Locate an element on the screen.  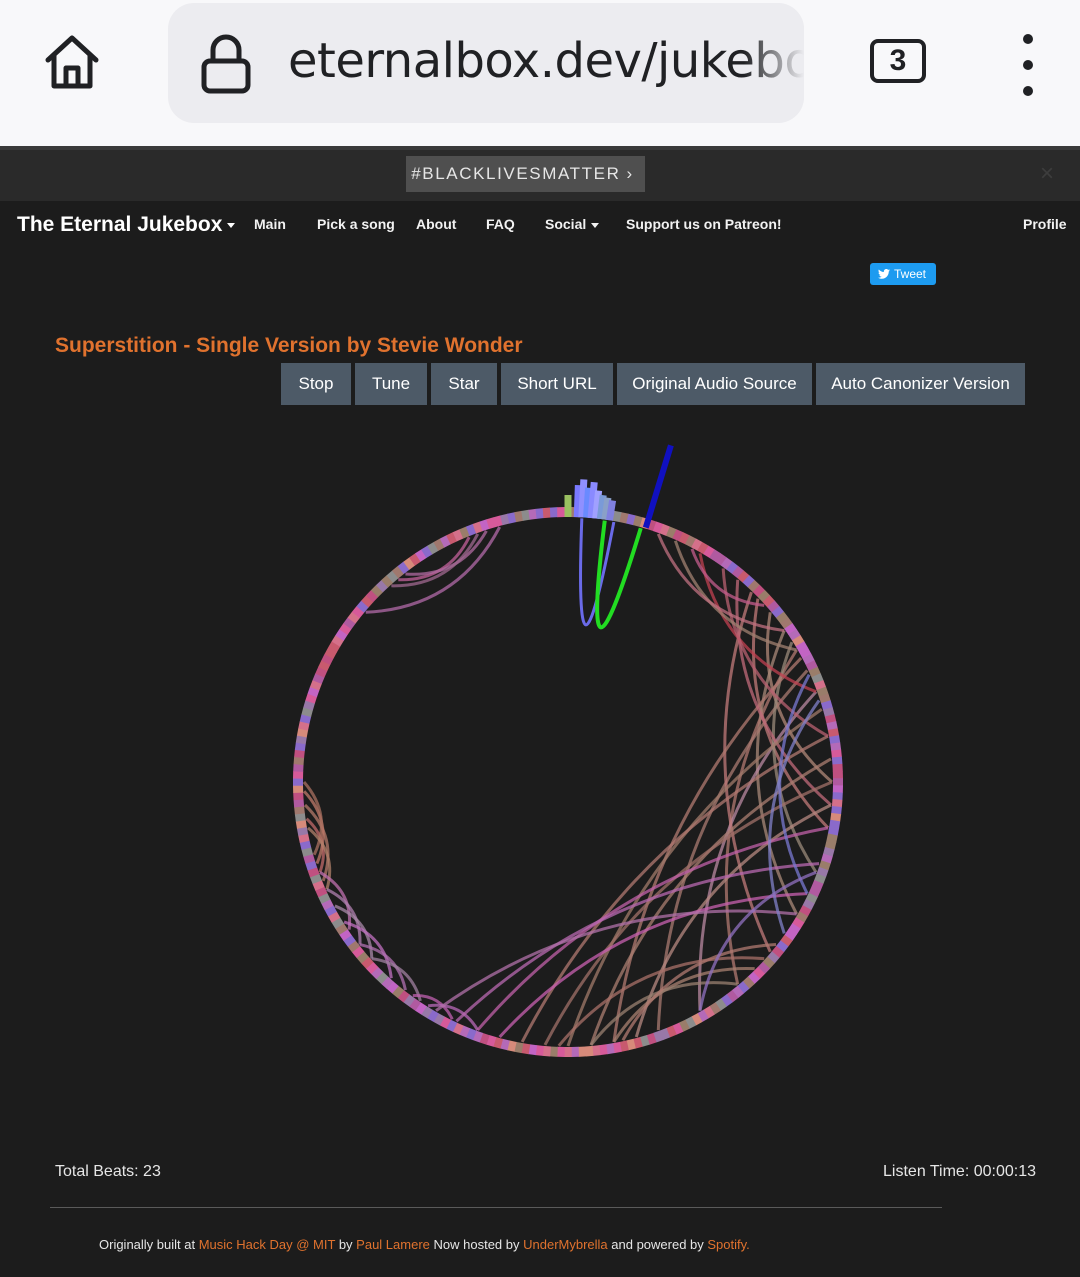
undermybrella-link: UnderMybrella is located at coordinates (565, 1244).